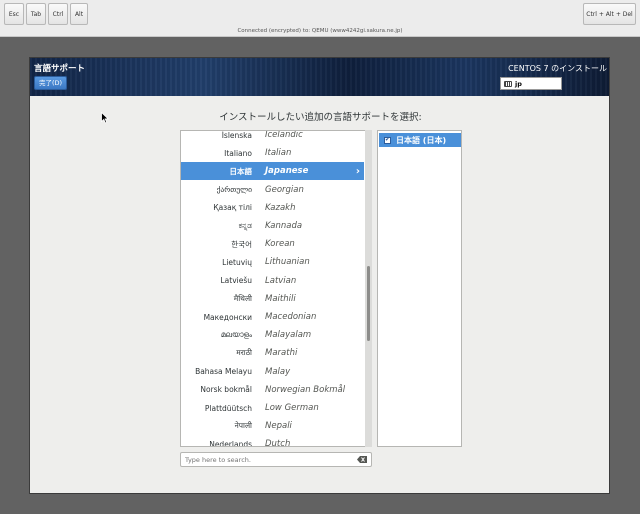 This screenshot has height=514, width=640. I want to click on language-english-name: Lithuanian, so click(287, 262).